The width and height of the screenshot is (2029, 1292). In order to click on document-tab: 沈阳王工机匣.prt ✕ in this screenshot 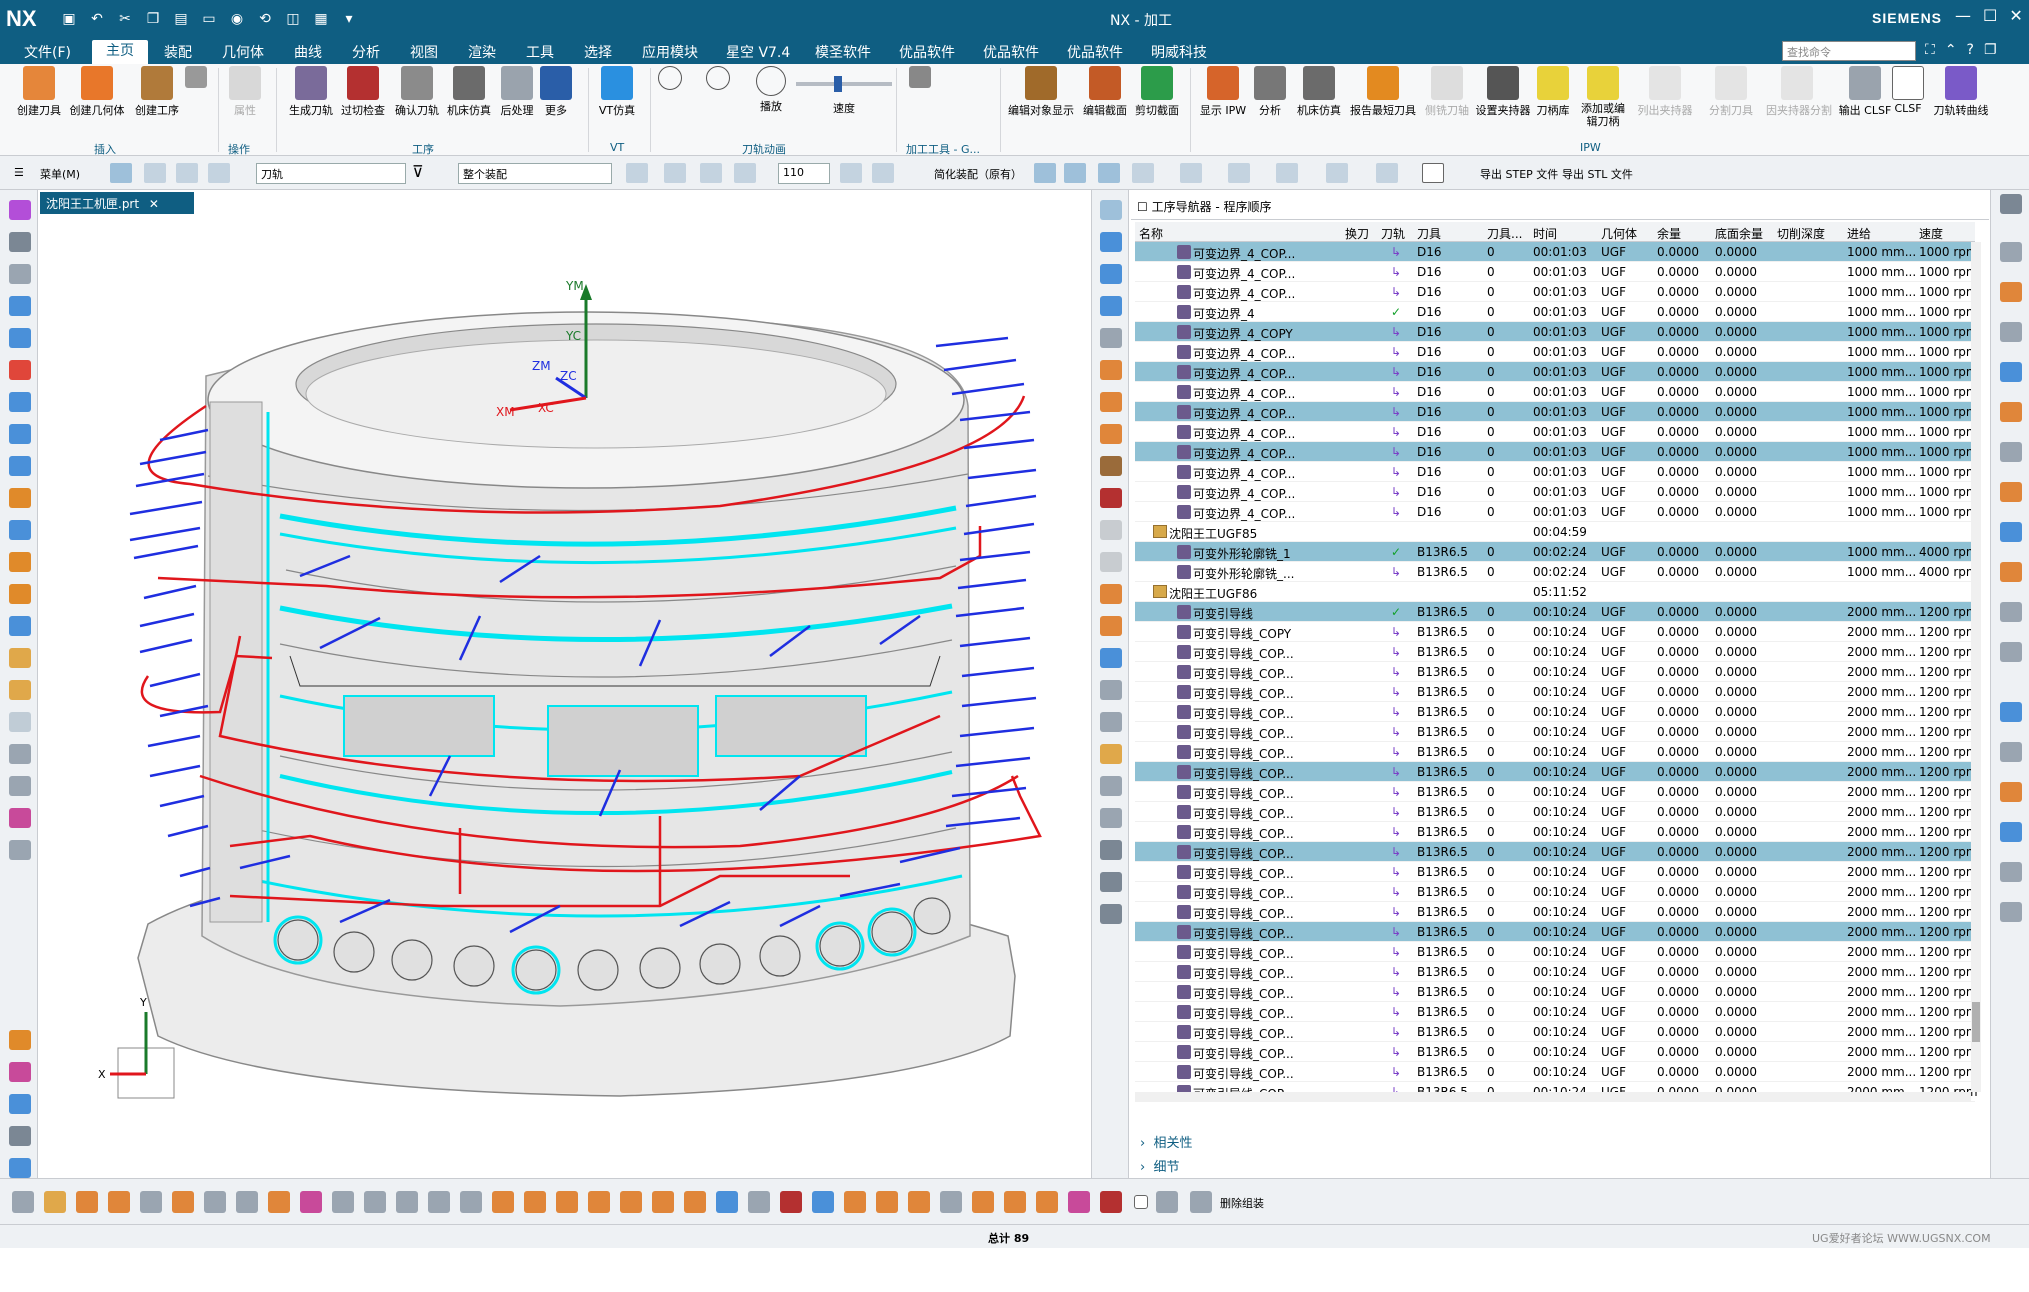, I will do `click(117, 203)`.